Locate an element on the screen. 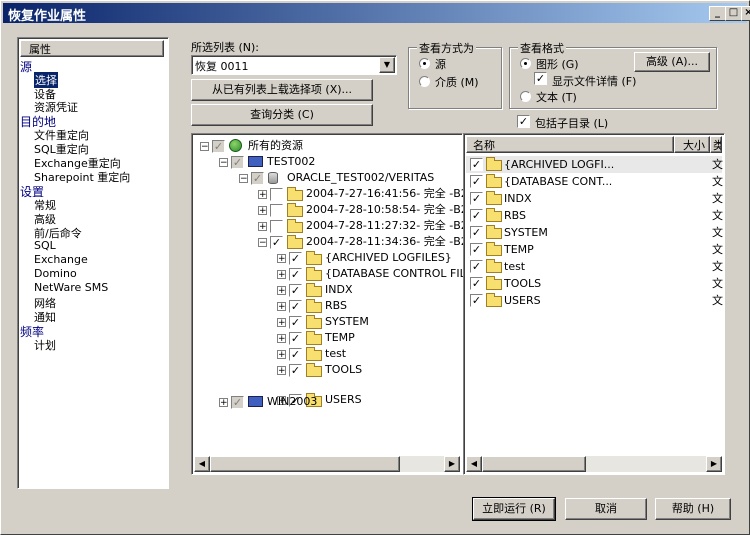 This screenshot has height=535, width=750. view-source-radio is located at coordinates (424, 63).